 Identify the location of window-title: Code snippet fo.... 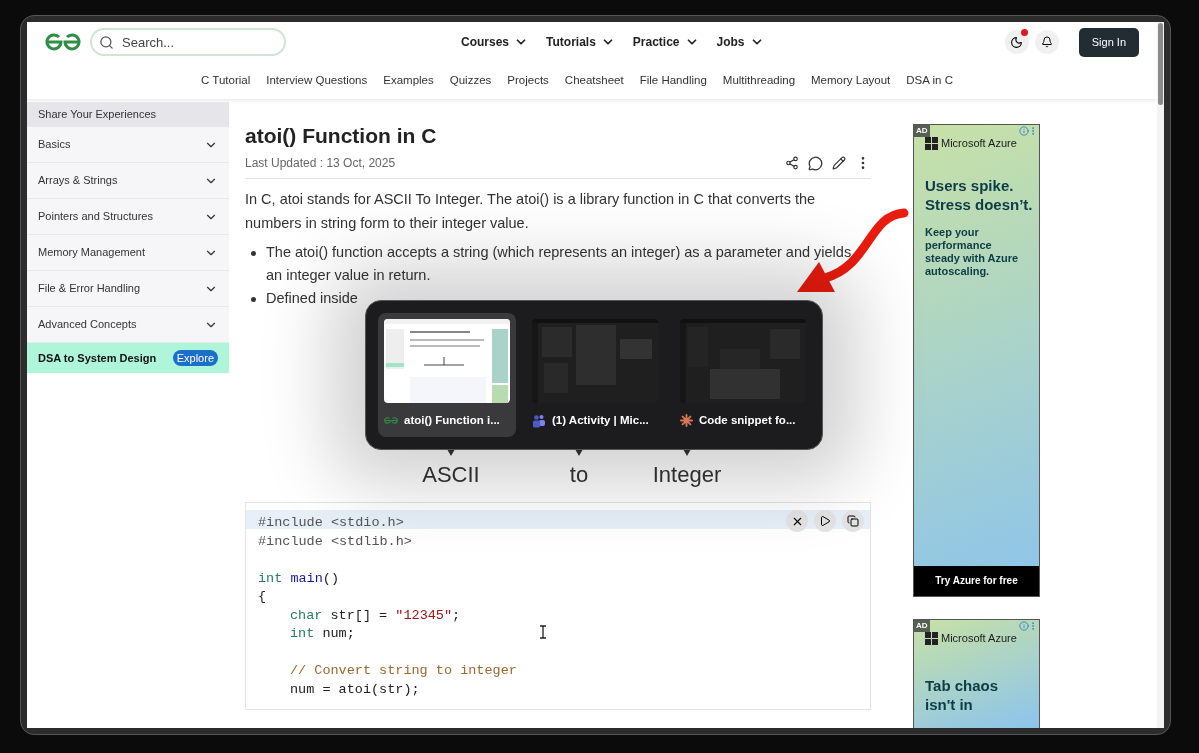
(747, 420).